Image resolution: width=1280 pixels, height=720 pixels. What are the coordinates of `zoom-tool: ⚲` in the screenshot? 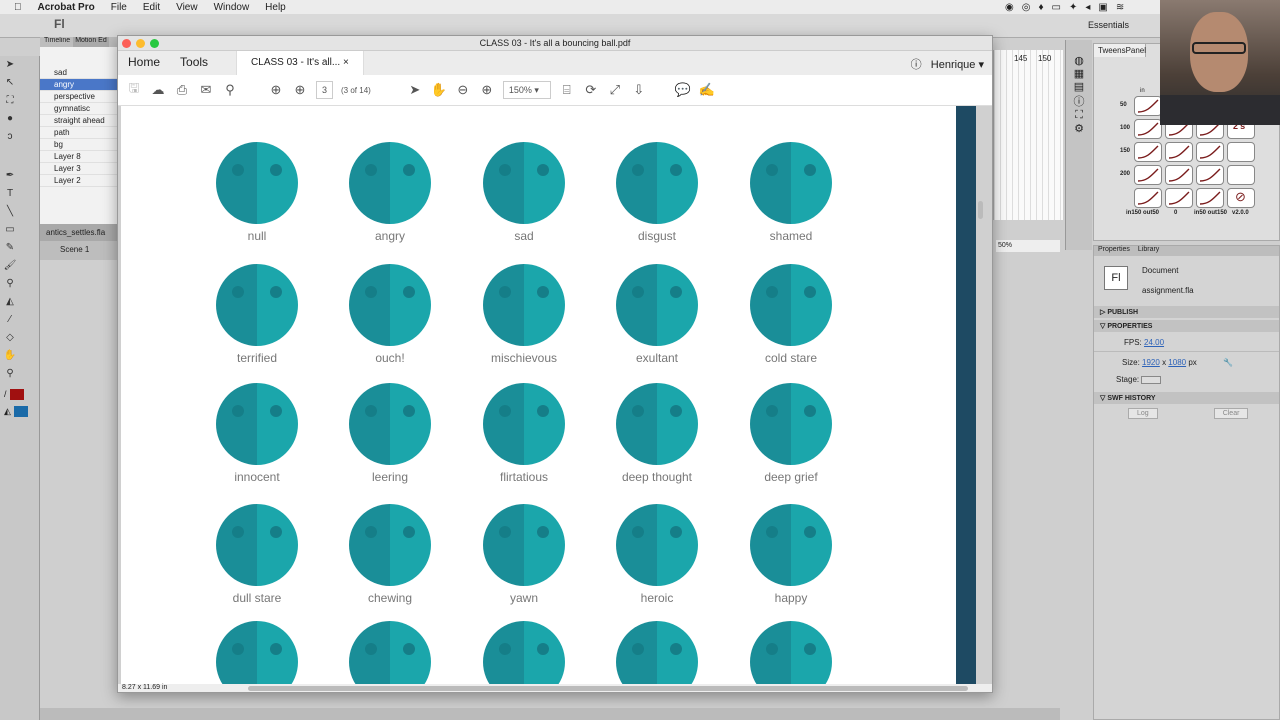 It's located at (10, 374).